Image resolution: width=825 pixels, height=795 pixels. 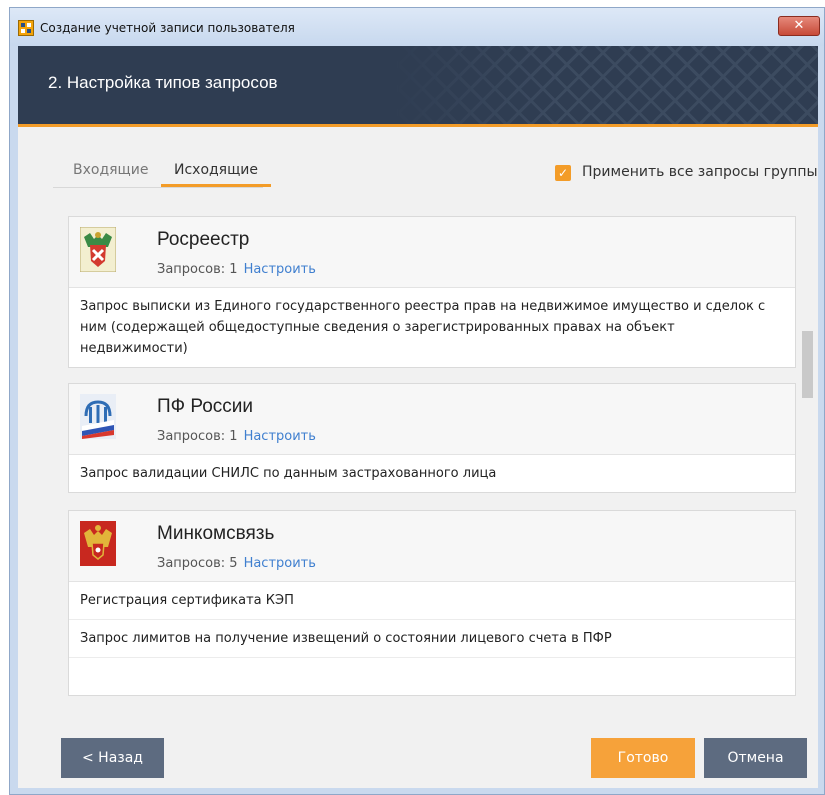 What do you see at coordinates (112, 758) in the screenshot?
I see `back-button: < Назад` at bounding box center [112, 758].